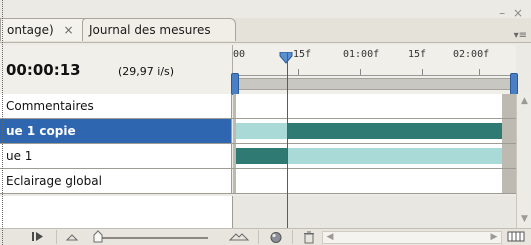  What do you see at coordinates (239, 237) in the screenshot?
I see `zoom-in-icon` at bounding box center [239, 237].